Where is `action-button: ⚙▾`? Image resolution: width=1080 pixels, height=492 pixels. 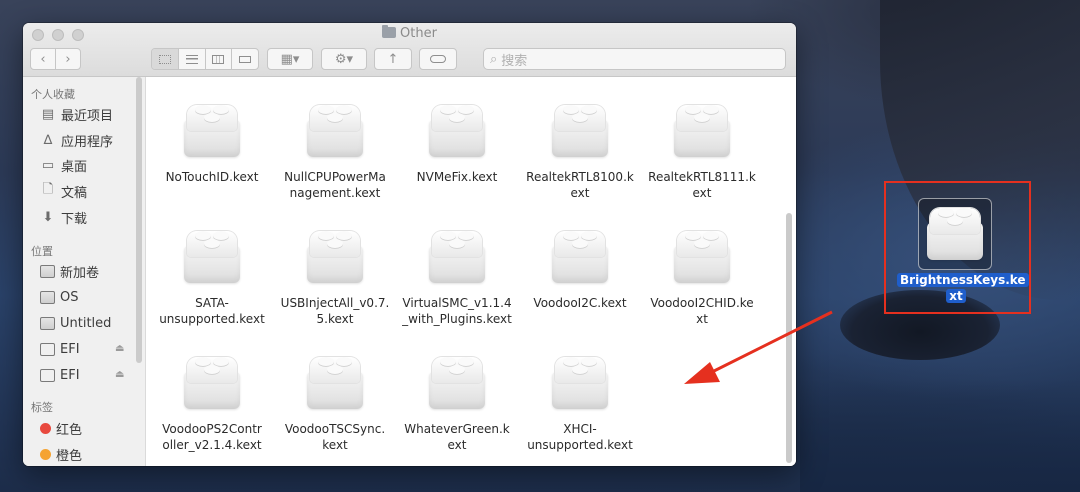
action-button: ⚙▾ is located at coordinates (344, 59).